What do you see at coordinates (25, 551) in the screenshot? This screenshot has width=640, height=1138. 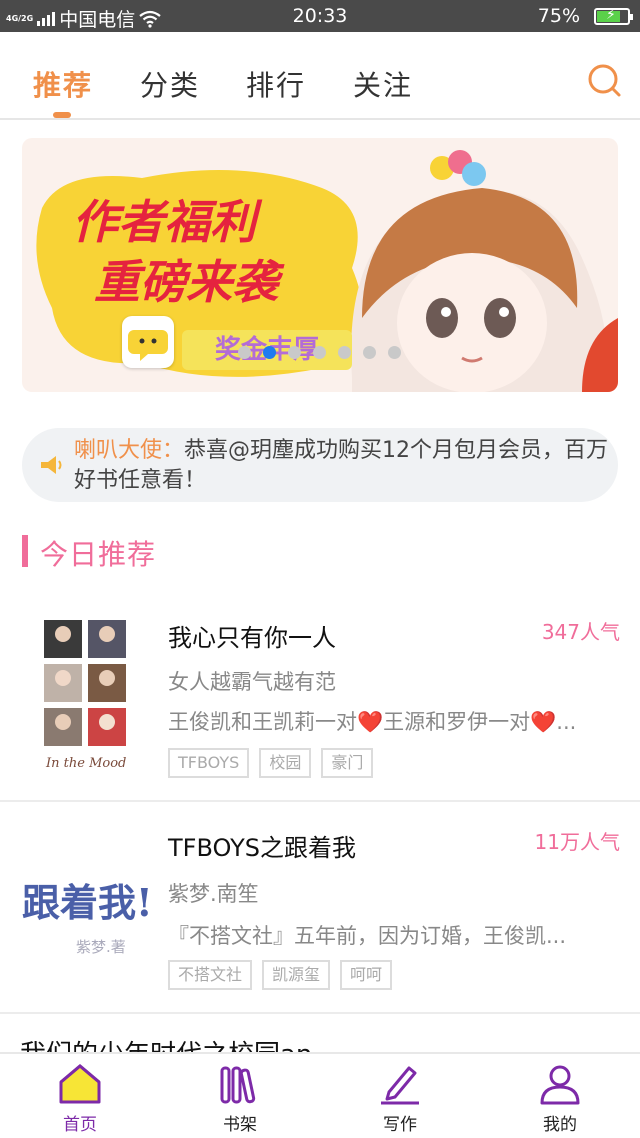 I see `section-accent-bar` at bounding box center [25, 551].